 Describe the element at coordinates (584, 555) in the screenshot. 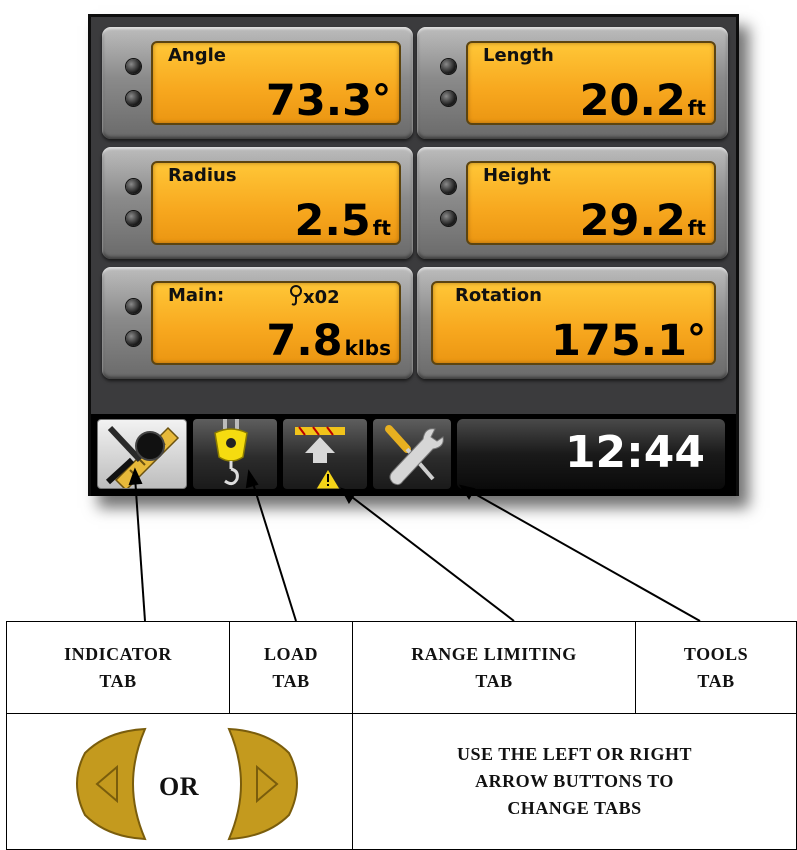

I see `tools-callout-line` at that location.